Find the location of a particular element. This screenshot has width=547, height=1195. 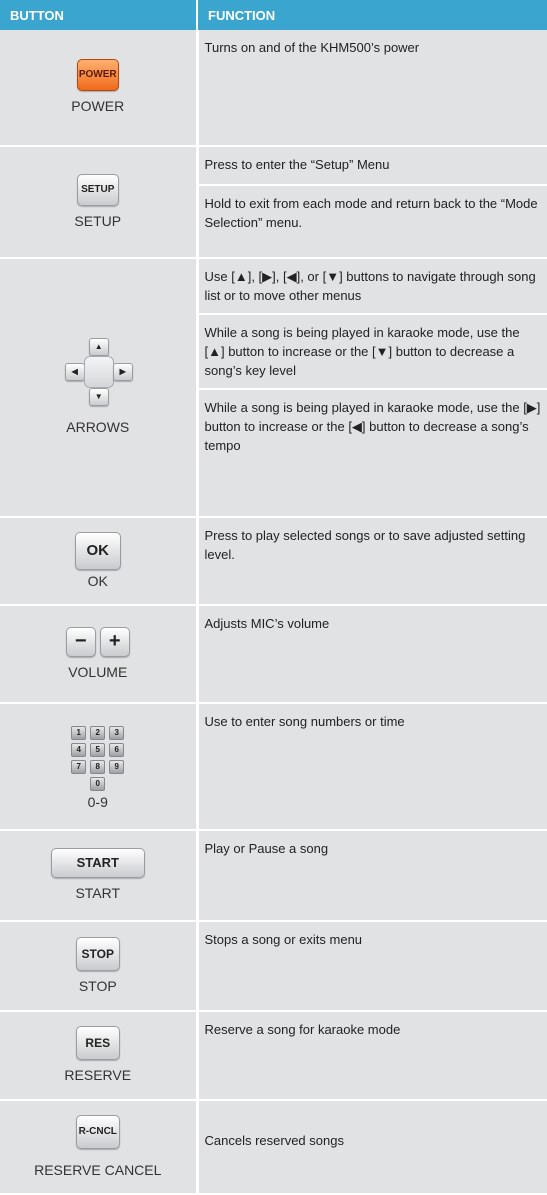

button-cell: STOP STOP is located at coordinates (99, 966).